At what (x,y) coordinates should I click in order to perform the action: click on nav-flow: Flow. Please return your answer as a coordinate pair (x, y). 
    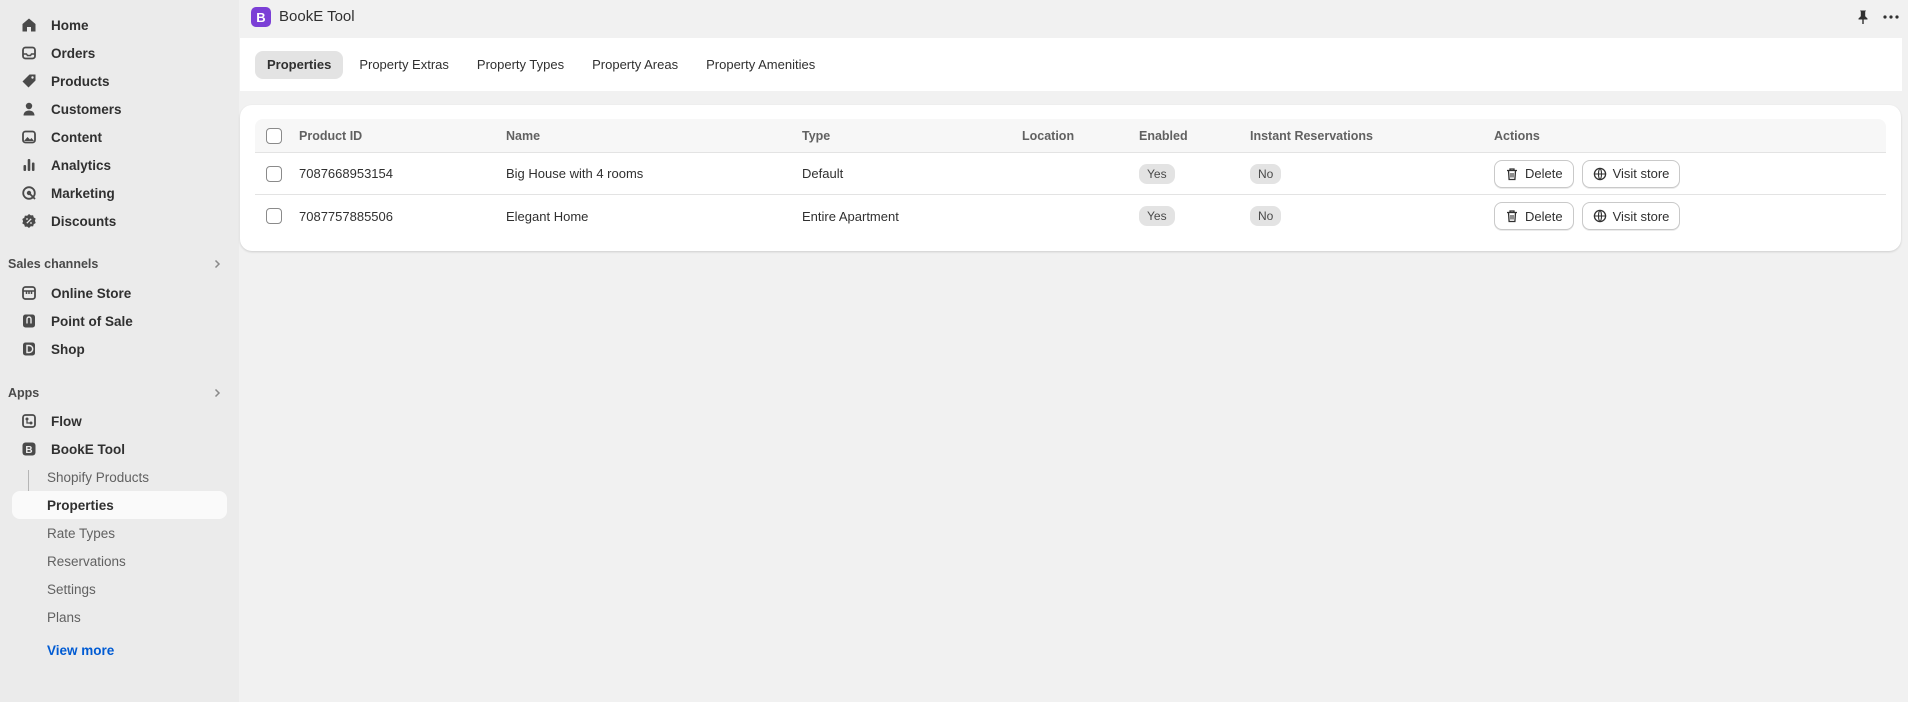
    Looking at the image, I should click on (119, 421).